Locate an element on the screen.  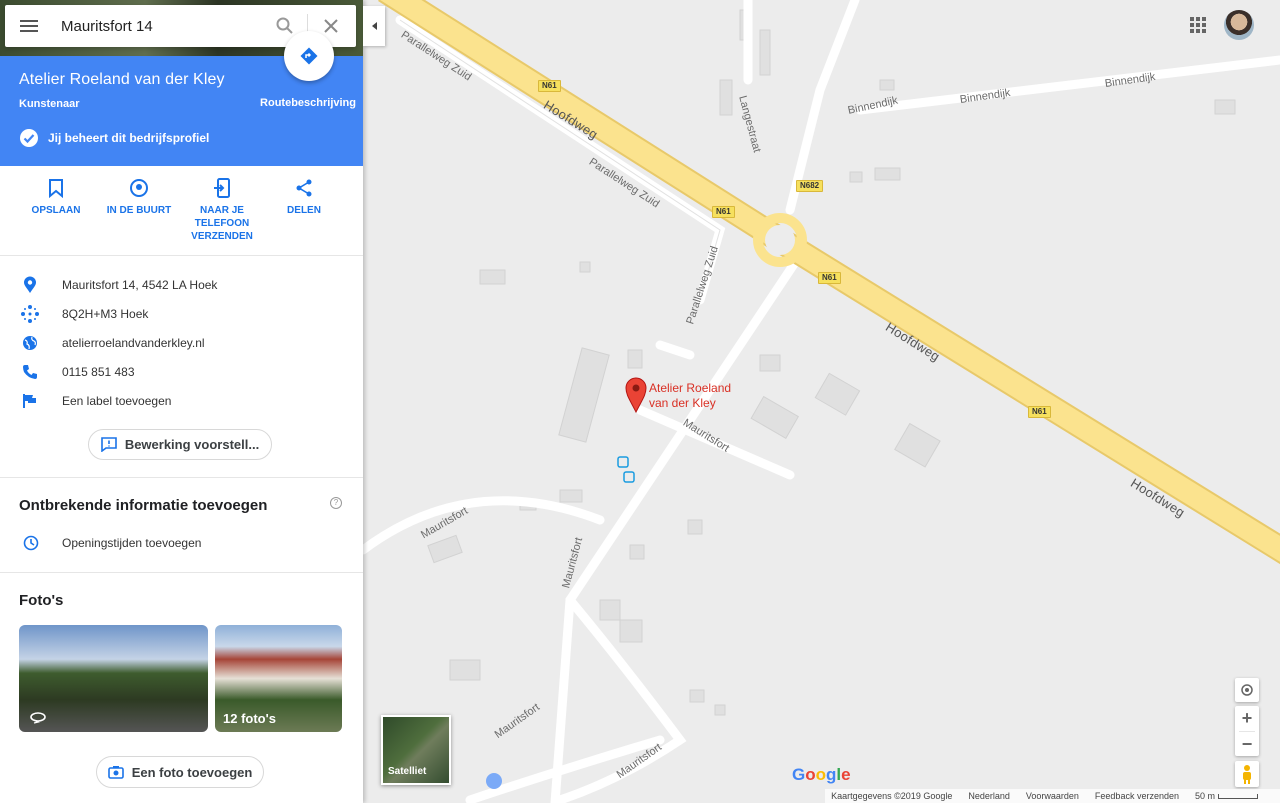
camera-icon is located at coordinates (115, 772).